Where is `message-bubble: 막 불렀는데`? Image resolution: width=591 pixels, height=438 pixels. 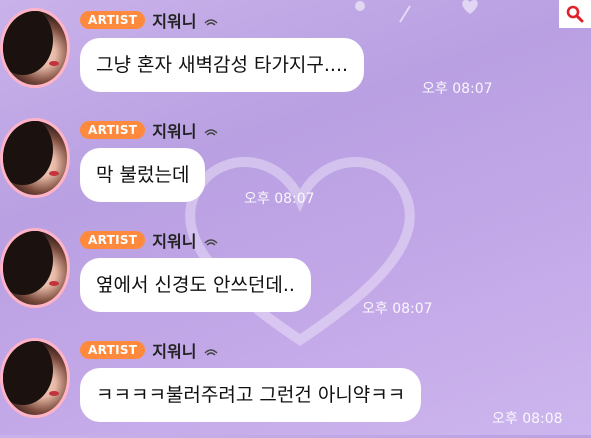 message-bubble: 막 불렀는데 is located at coordinates (143, 175).